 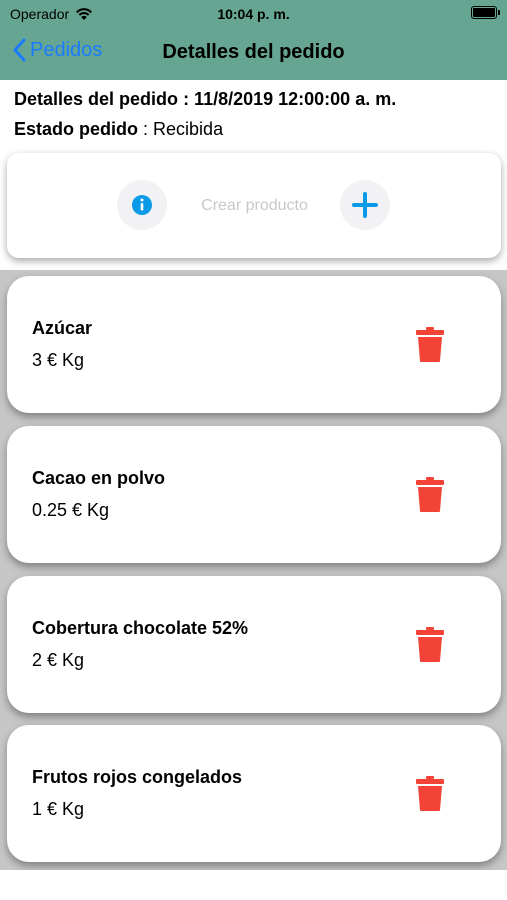 I want to click on battery-icon, so click(x=485, y=12).